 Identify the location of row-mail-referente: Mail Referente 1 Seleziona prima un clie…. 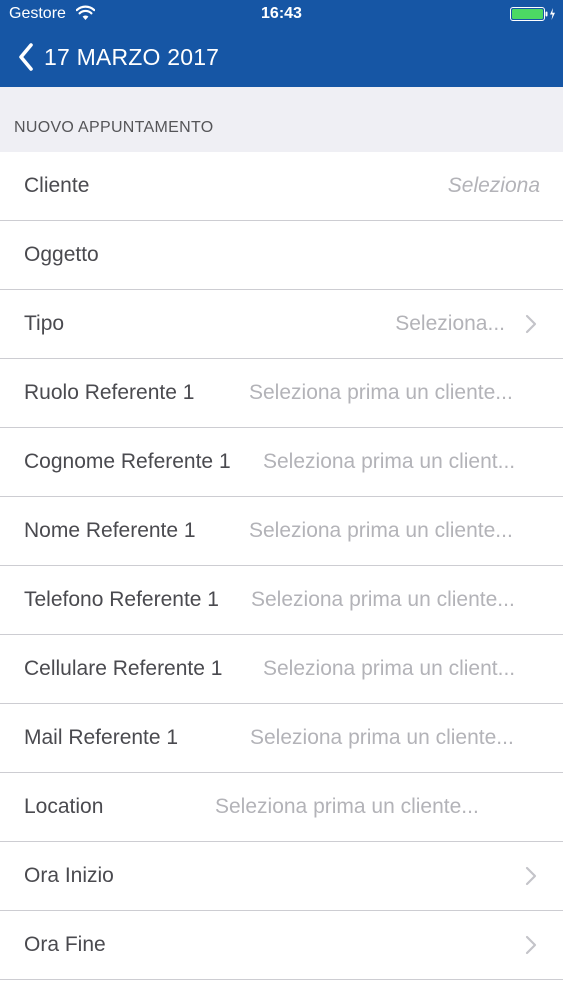
(281, 738).